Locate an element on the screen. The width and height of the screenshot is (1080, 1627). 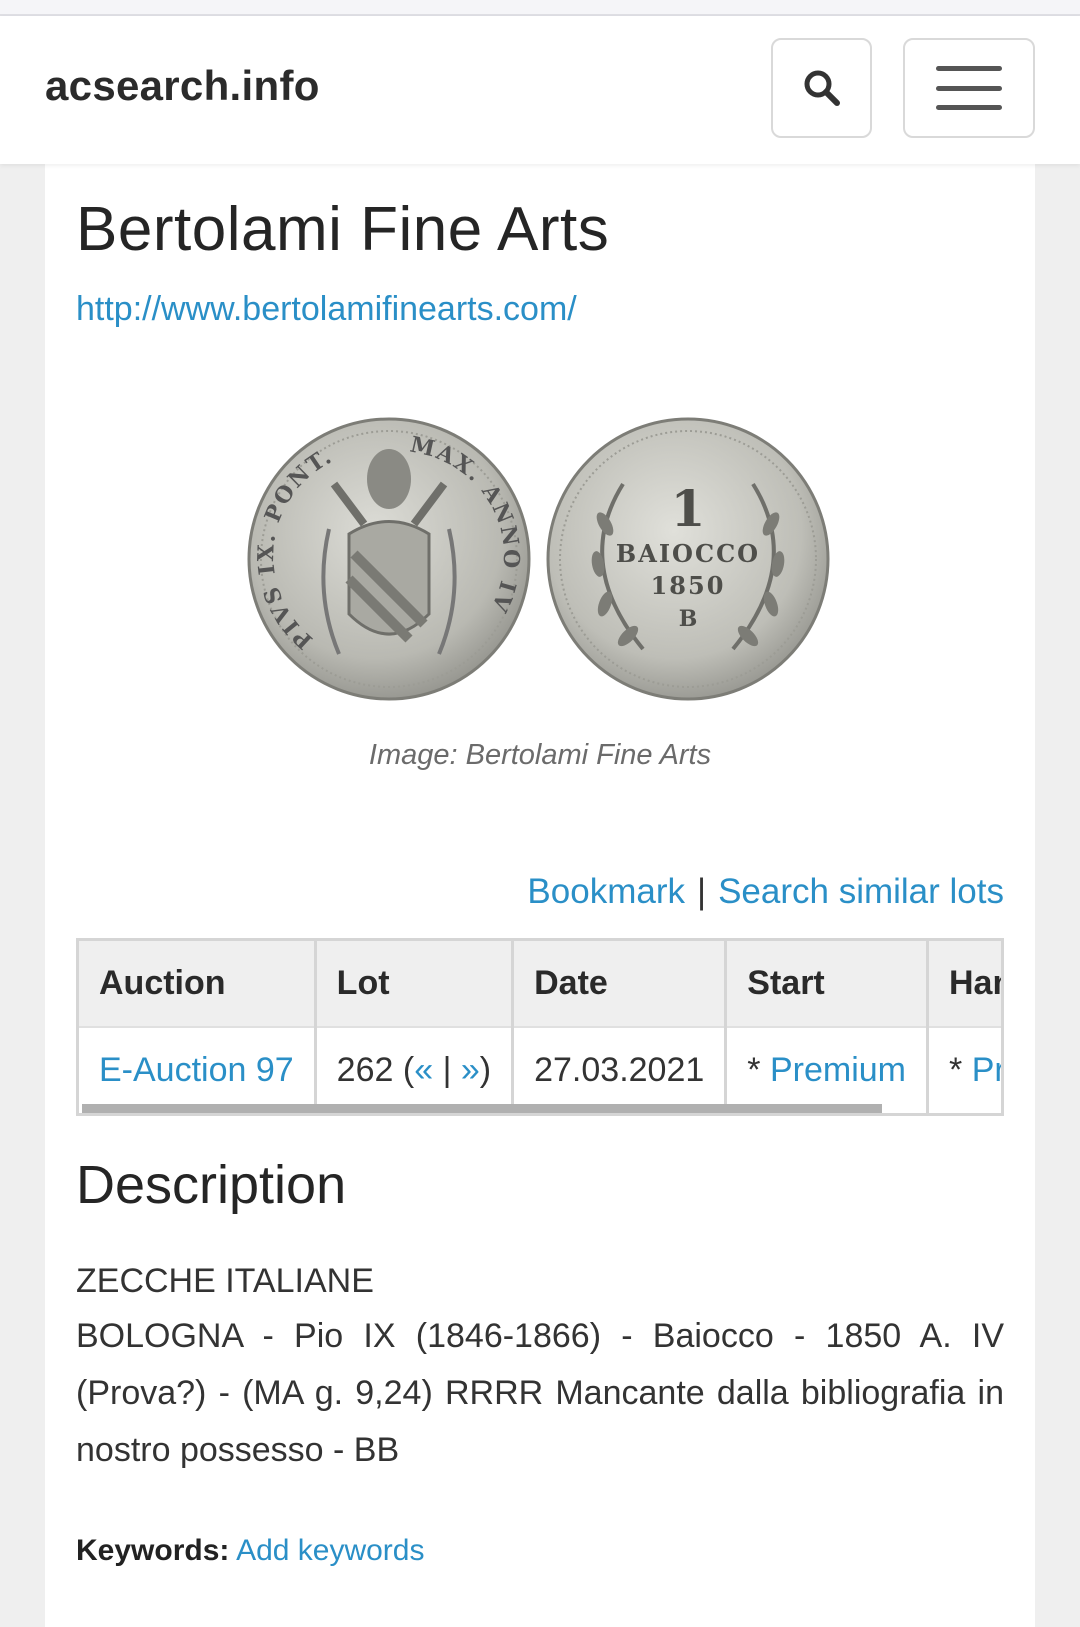
coin-obverse-image: PIVS IX. PONT. MAX. ANNO IV is located at coordinates (389, 559).